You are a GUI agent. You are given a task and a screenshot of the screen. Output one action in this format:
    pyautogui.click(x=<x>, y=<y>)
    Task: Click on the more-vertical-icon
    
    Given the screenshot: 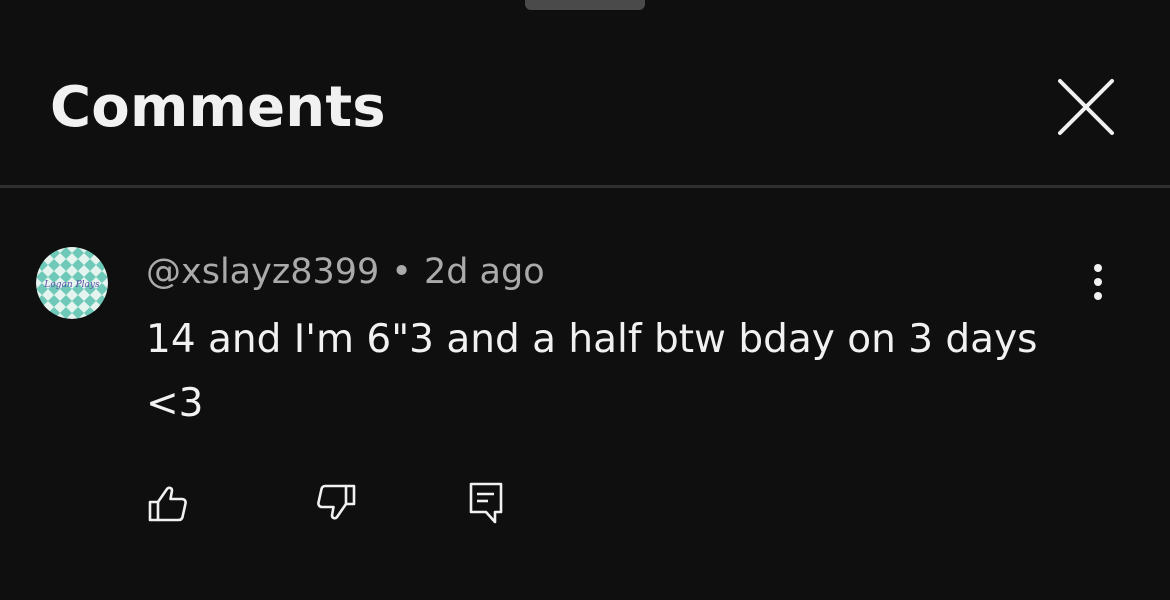 What is the action you would take?
    pyautogui.click(x=1098, y=282)
    